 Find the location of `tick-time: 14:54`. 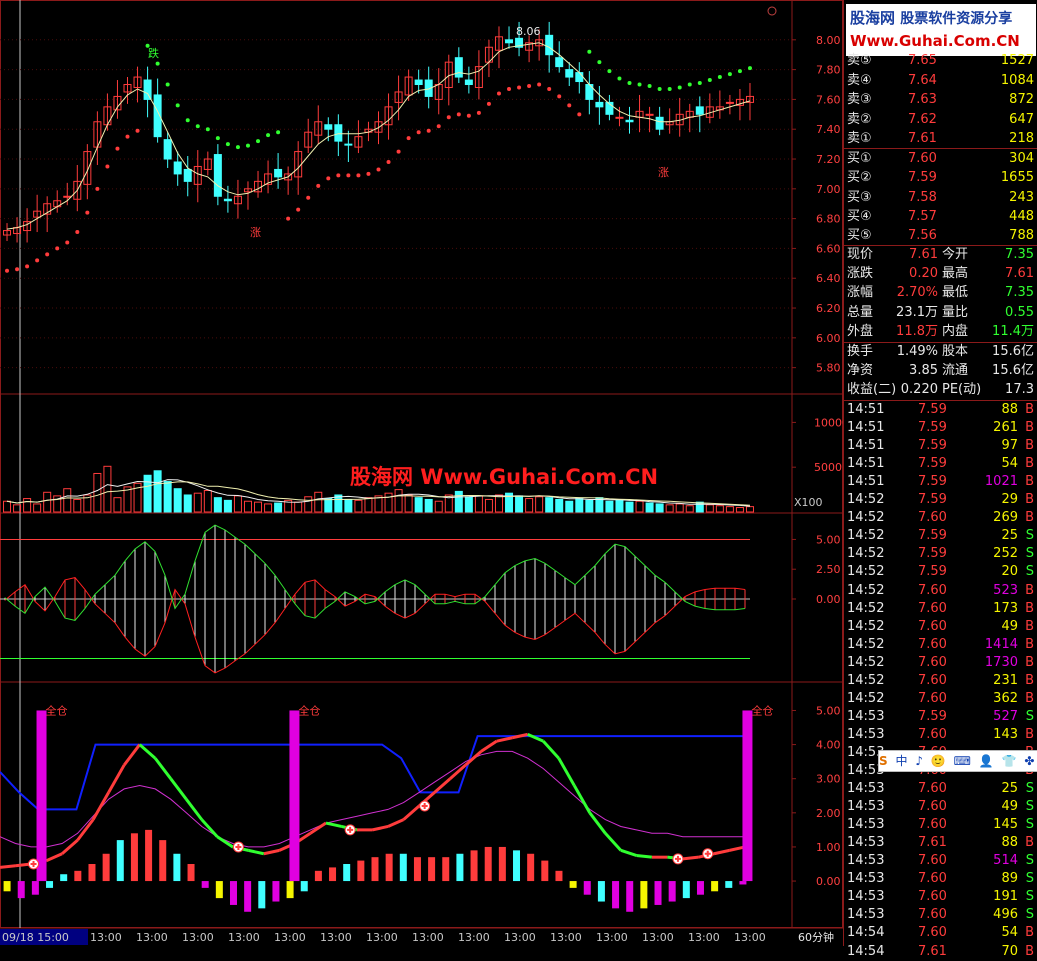

tick-time: 14:54 is located at coordinates (866, 951).